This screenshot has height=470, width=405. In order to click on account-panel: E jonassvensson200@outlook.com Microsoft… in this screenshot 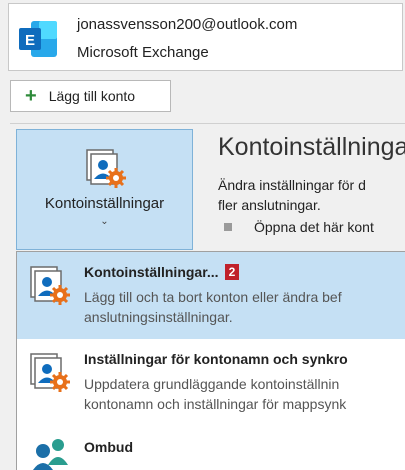, I will do `click(205, 37)`.